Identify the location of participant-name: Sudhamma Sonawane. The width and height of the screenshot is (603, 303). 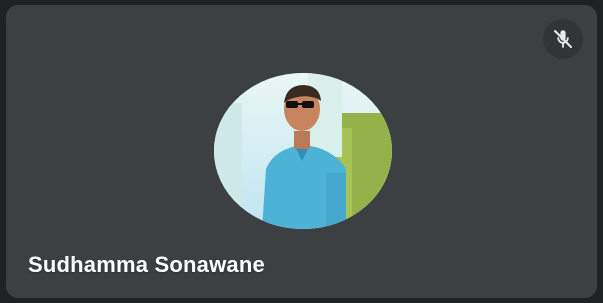
(146, 264).